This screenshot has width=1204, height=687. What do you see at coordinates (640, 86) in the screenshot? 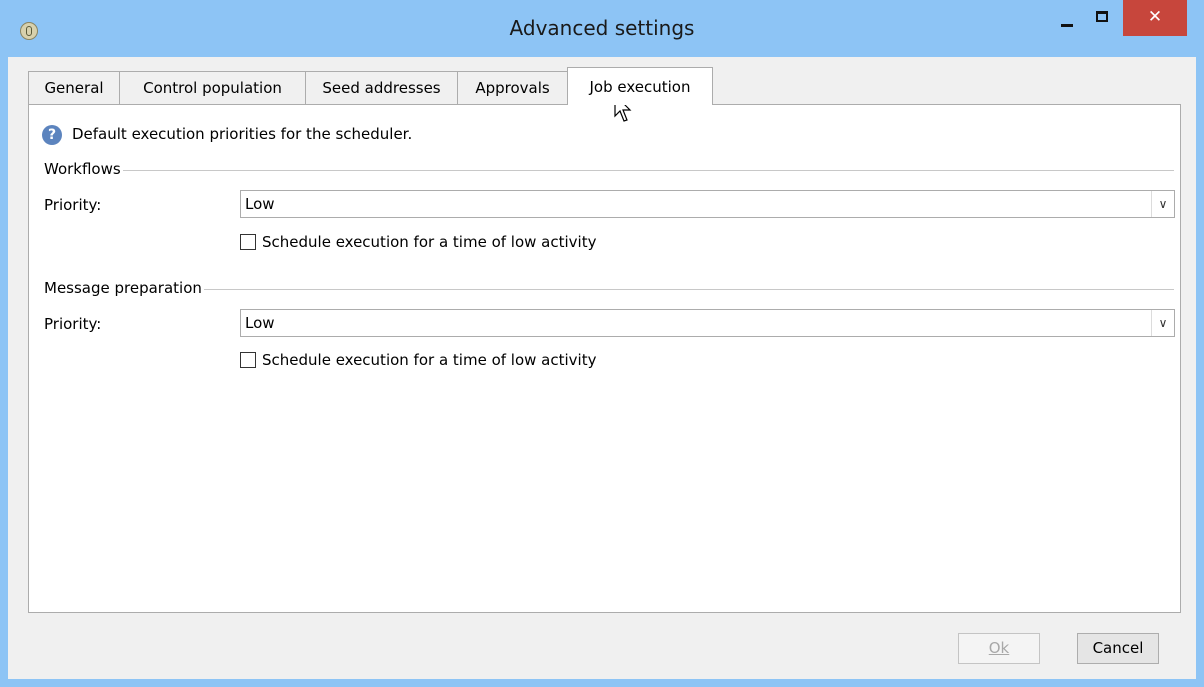
I see `tab-job-execution: Job execution` at bounding box center [640, 86].